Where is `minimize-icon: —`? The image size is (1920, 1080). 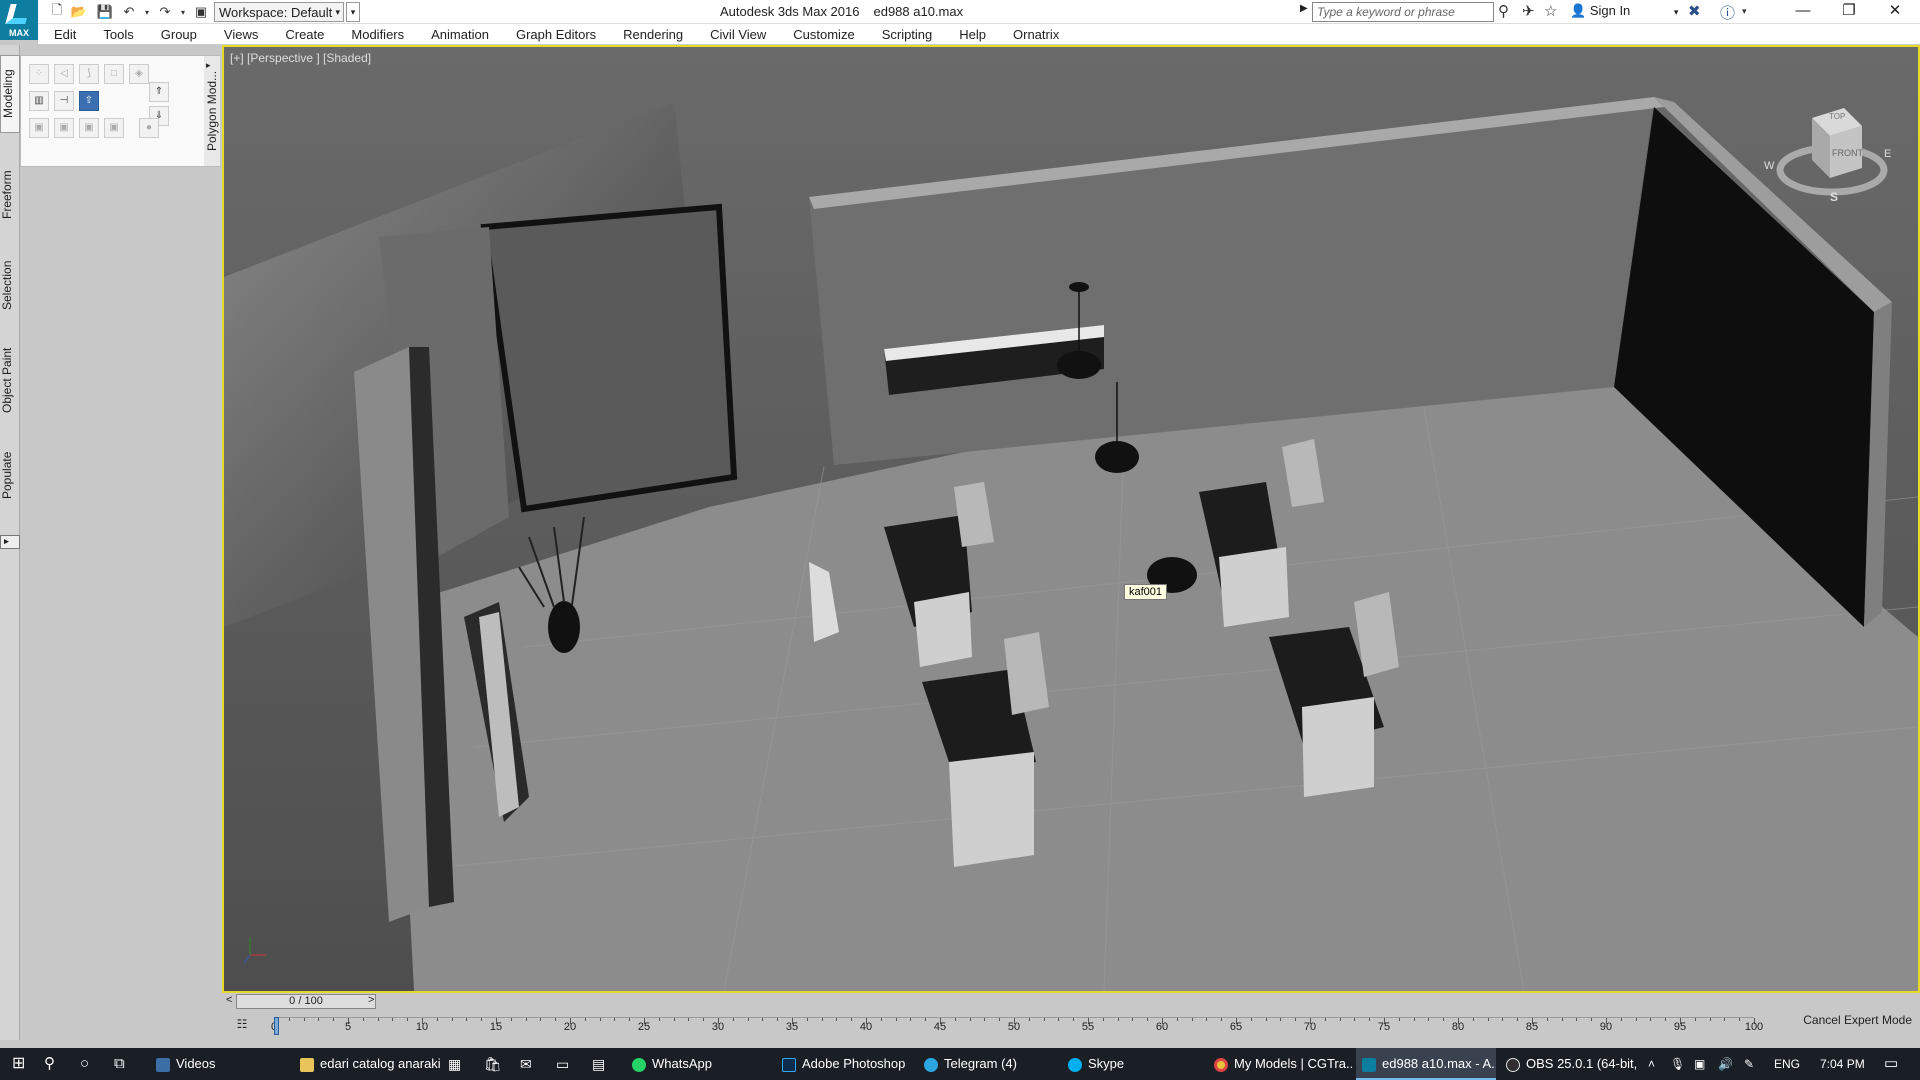
minimize-icon: — is located at coordinates (1803, 12).